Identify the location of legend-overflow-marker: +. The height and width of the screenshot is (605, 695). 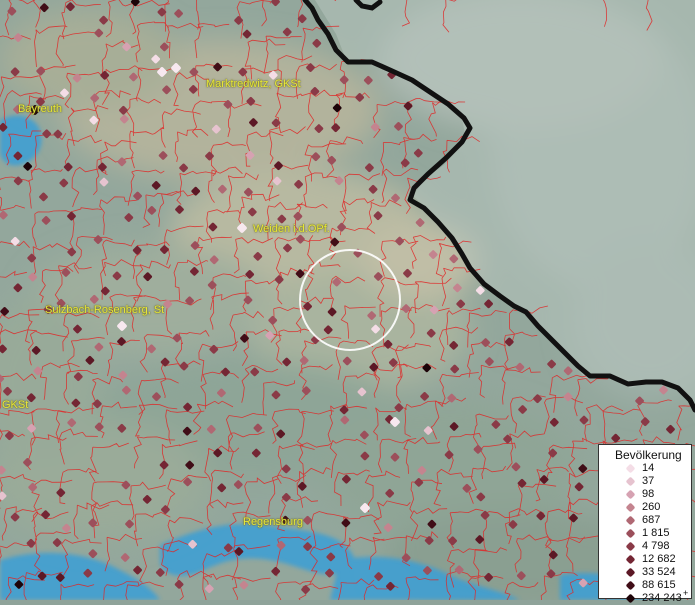
(686, 593).